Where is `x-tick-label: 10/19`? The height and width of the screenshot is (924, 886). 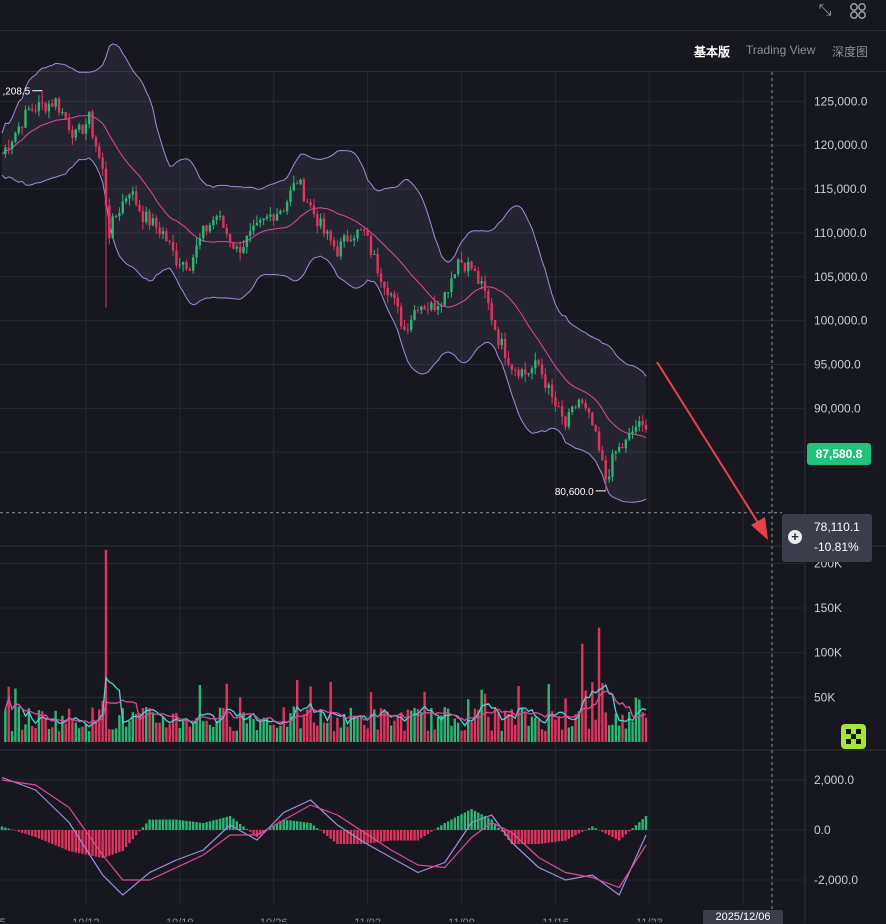
x-tick-label: 10/19 is located at coordinates (180, 919).